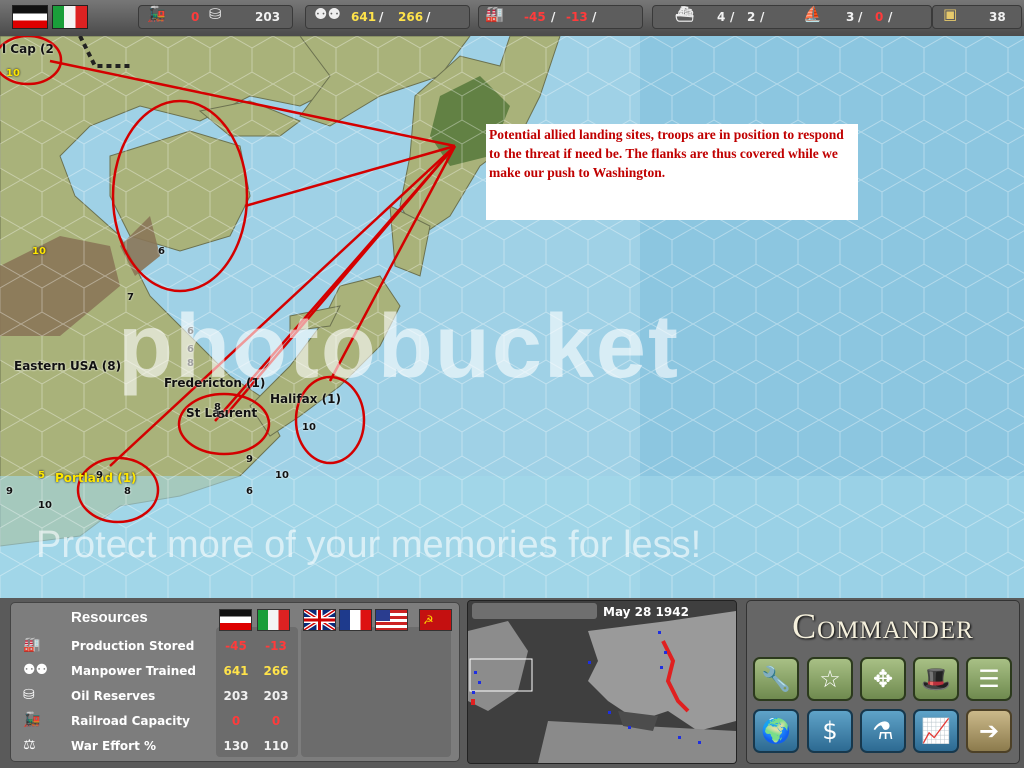  What do you see at coordinates (435, 620) in the screenshot?
I see `ussr-flag-icon: ☭` at bounding box center [435, 620].